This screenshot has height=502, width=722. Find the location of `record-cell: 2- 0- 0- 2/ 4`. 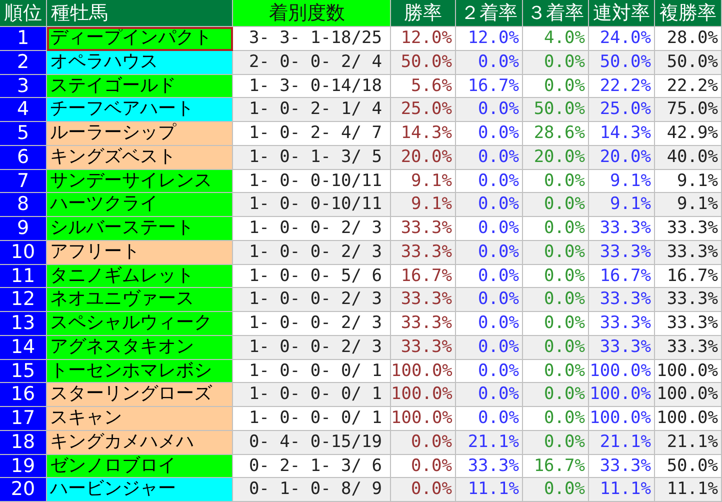

record-cell: 2- 0- 0- 2/ 4 is located at coordinates (312, 62).